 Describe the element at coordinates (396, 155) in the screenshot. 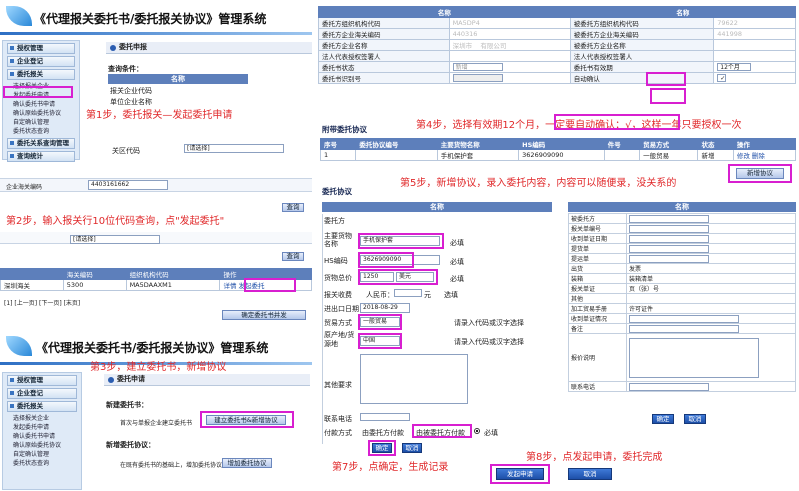

I see `attach-id` at that location.